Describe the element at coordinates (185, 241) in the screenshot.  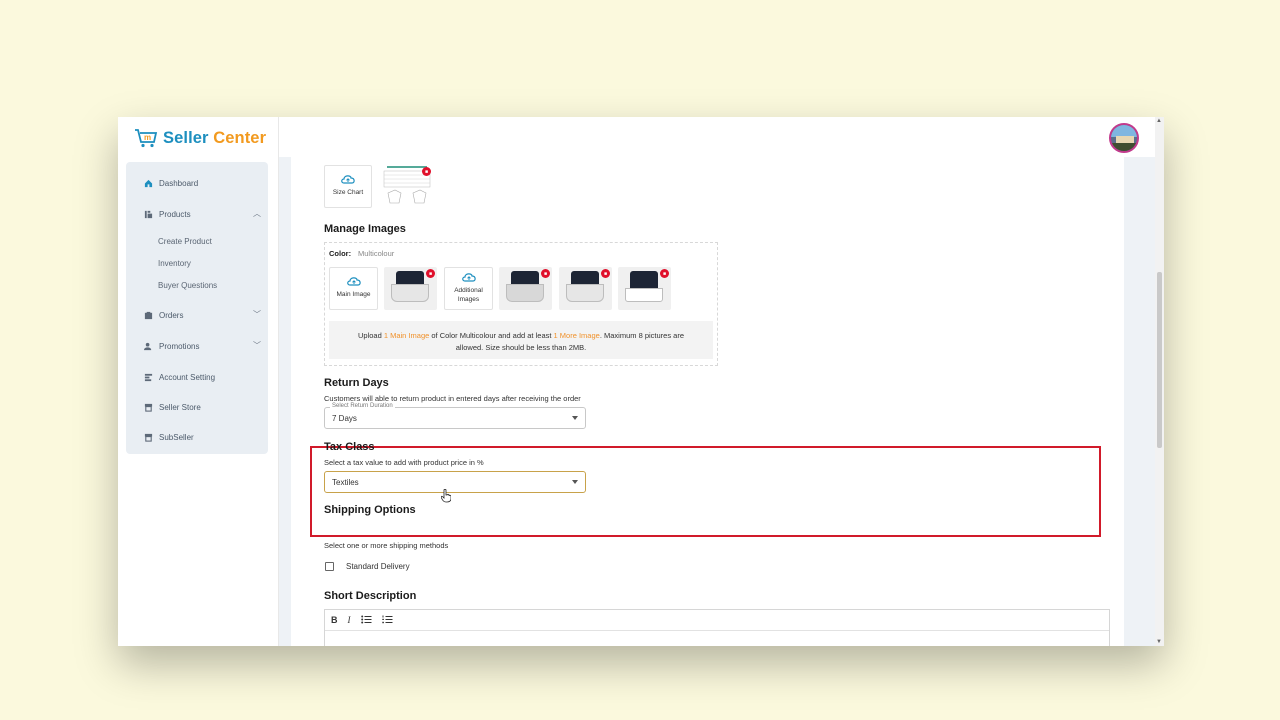
I see `submenu-create-product: Create Product` at that location.